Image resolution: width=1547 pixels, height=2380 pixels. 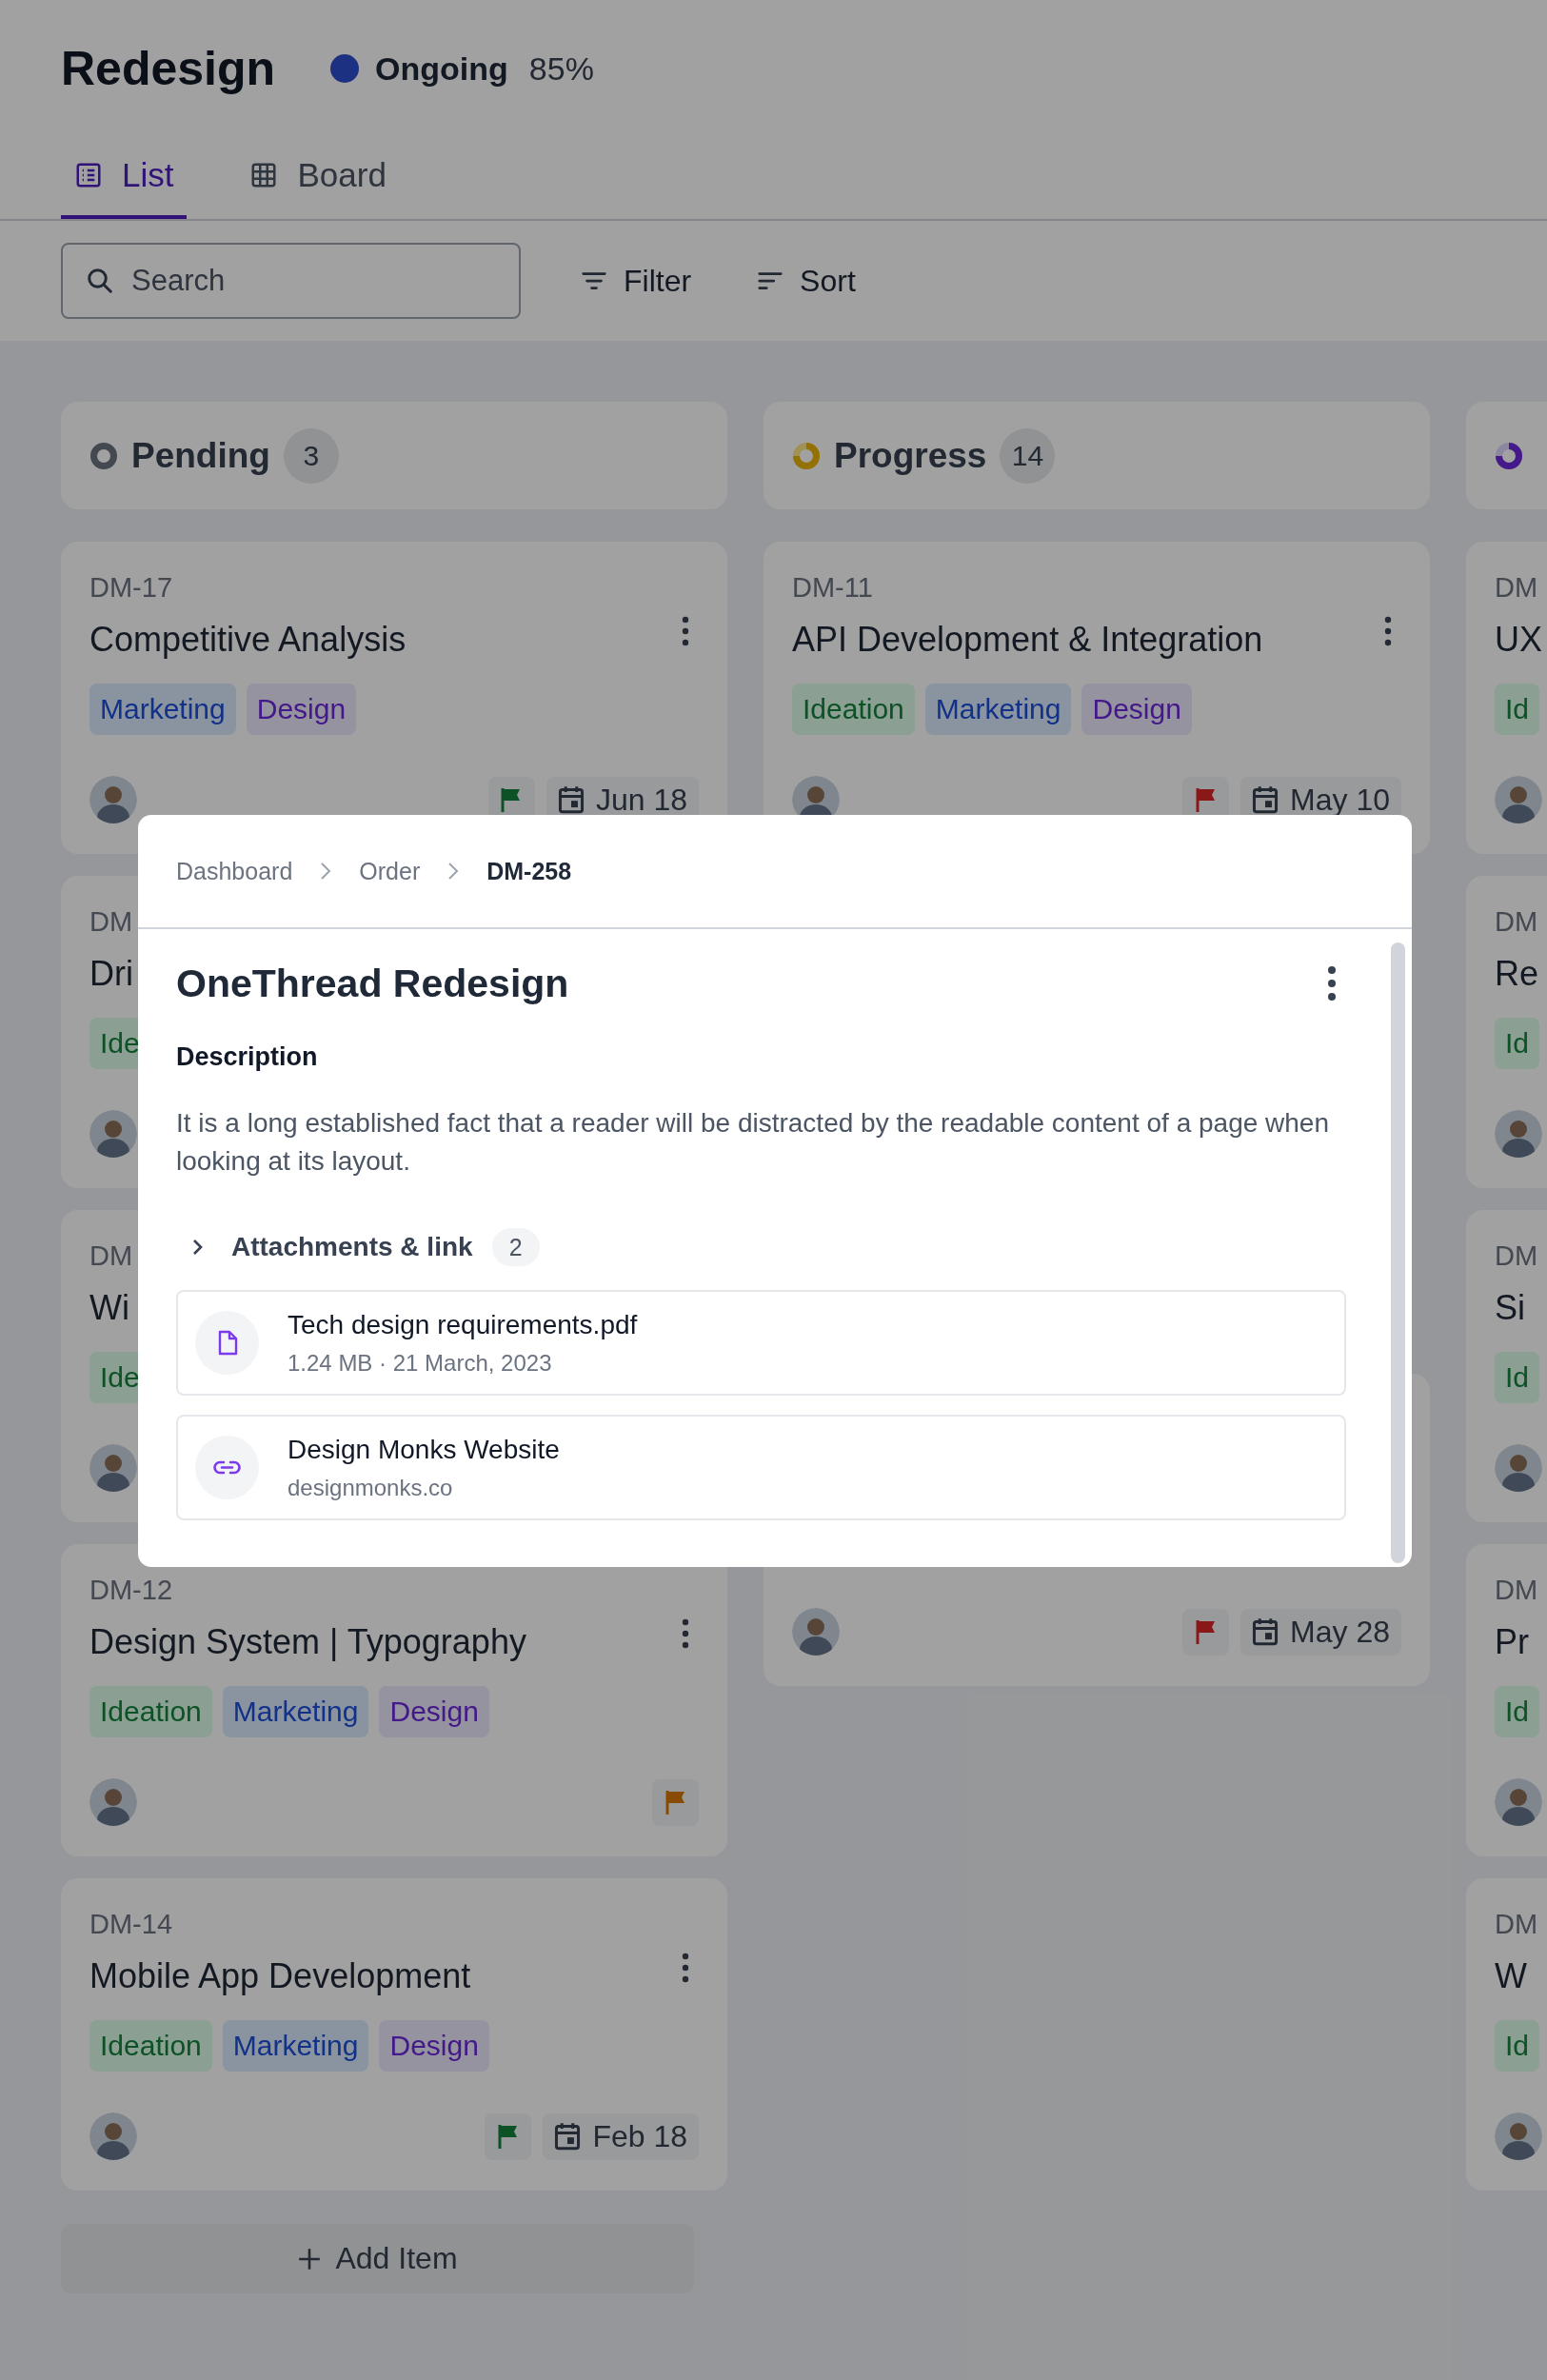 What do you see at coordinates (1028, 455) in the screenshot?
I see `count-badge: 14` at bounding box center [1028, 455].